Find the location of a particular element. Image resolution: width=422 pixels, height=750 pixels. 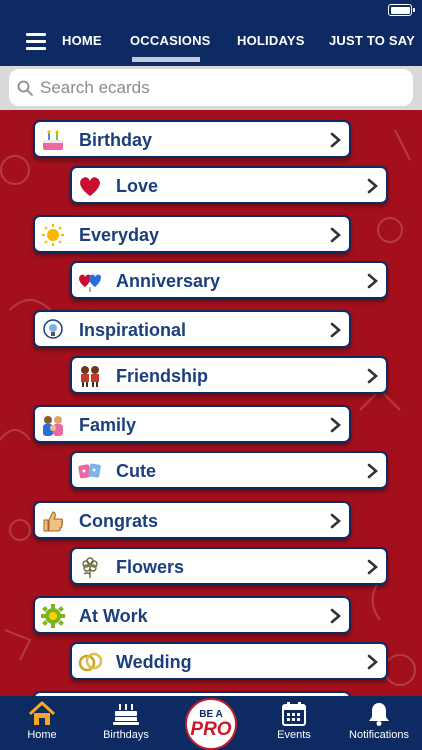

thumbs-up-icon is located at coordinates (53, 521).